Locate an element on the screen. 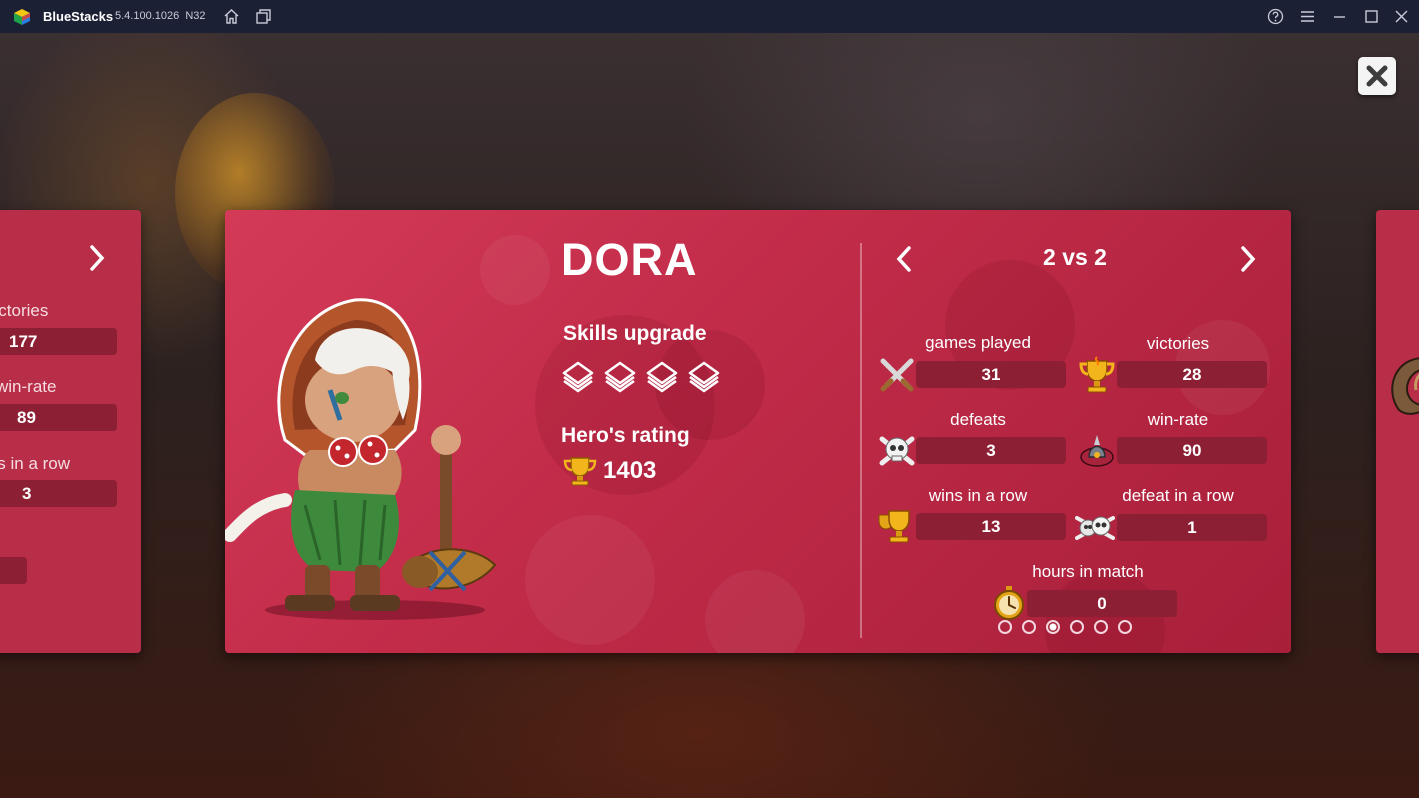  app-version: 5.4.100.1026 N32 is located at coordinates (160, 16).